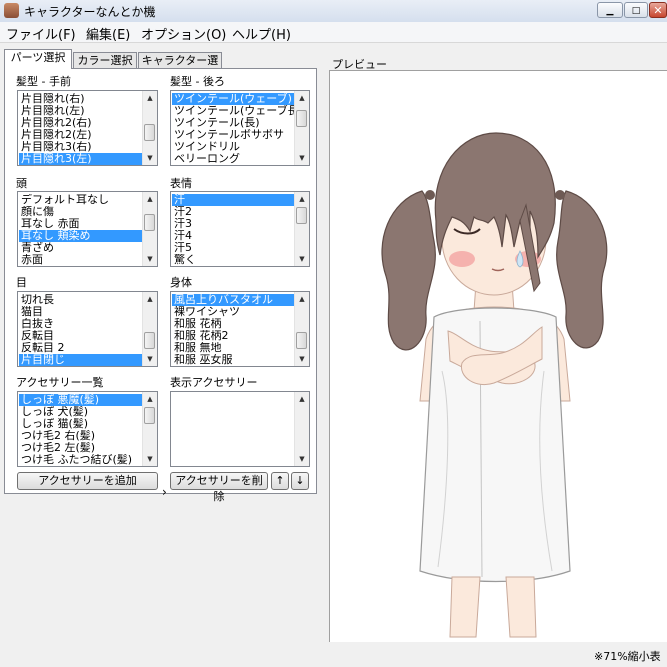 The height and width of the screenshot is (667, 667). What do you see at coordinates (233, 360) in the screenshot?
I see `list-item: 和服 巫女服` at bounding box center [233, 360].